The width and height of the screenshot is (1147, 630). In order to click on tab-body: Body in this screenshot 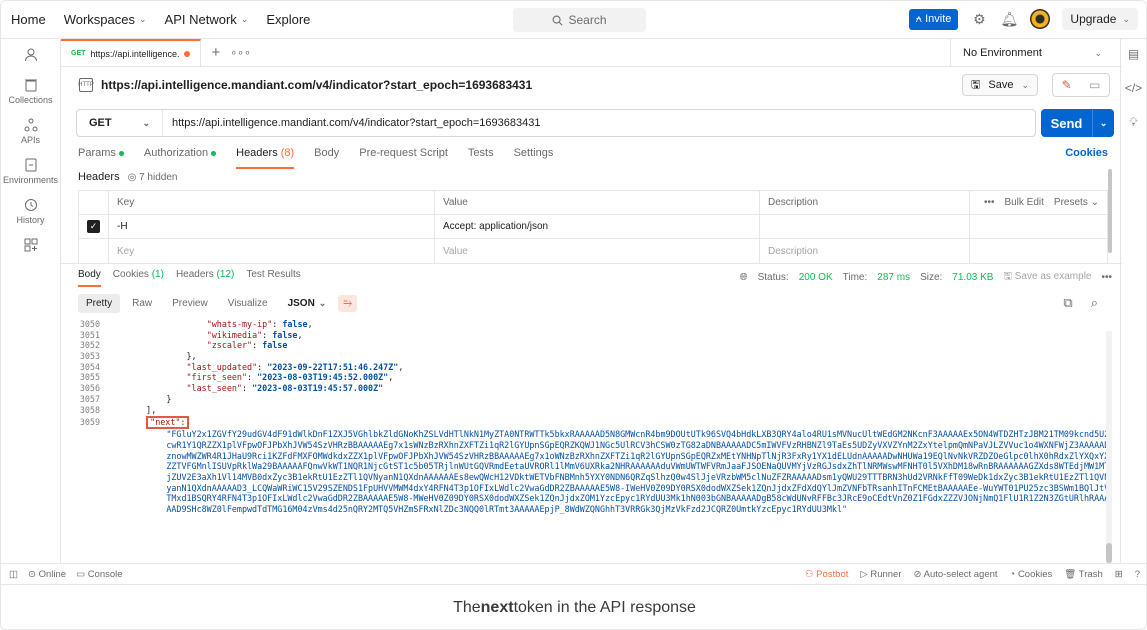, I will do `click(326, 157)`.